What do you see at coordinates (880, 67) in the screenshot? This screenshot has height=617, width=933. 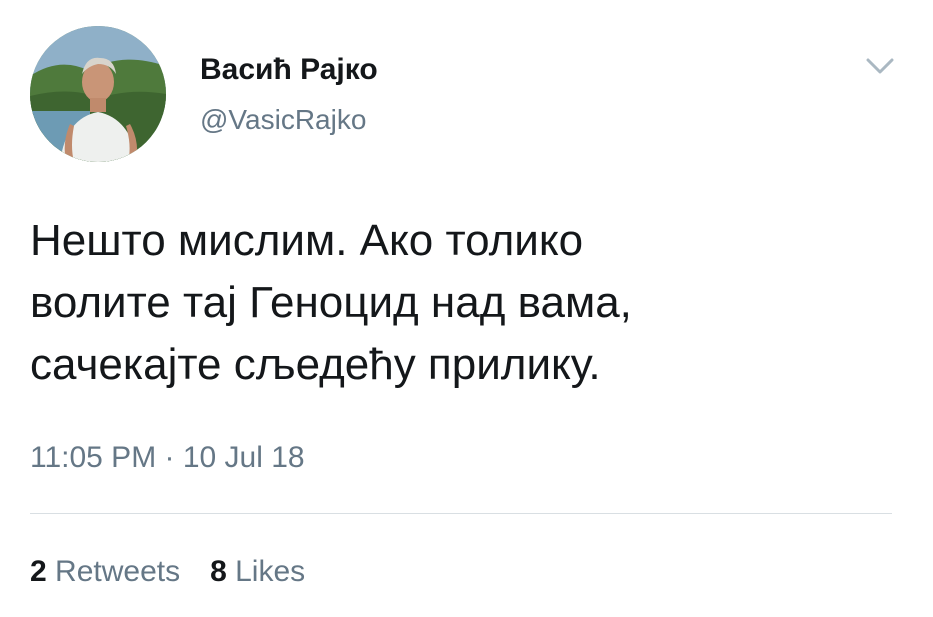 I see `chevron-down-icon` at bounding box center [880, 67].